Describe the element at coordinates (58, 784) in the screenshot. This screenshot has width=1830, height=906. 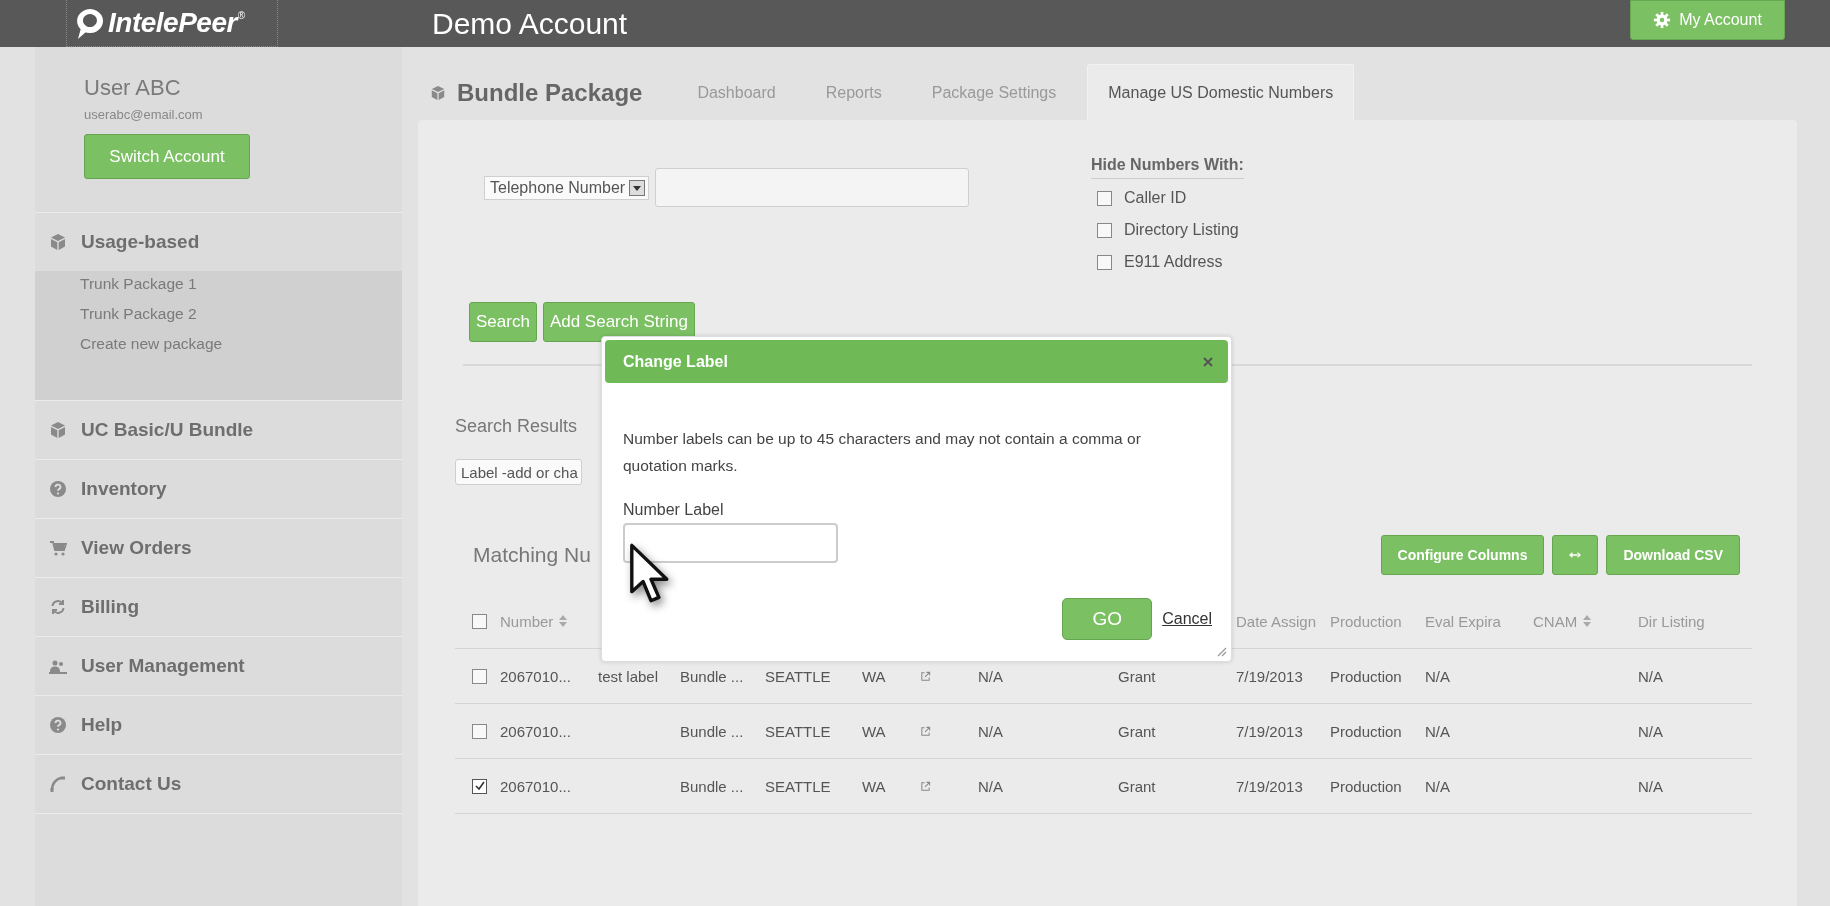
I see `phone-icon` at that location.